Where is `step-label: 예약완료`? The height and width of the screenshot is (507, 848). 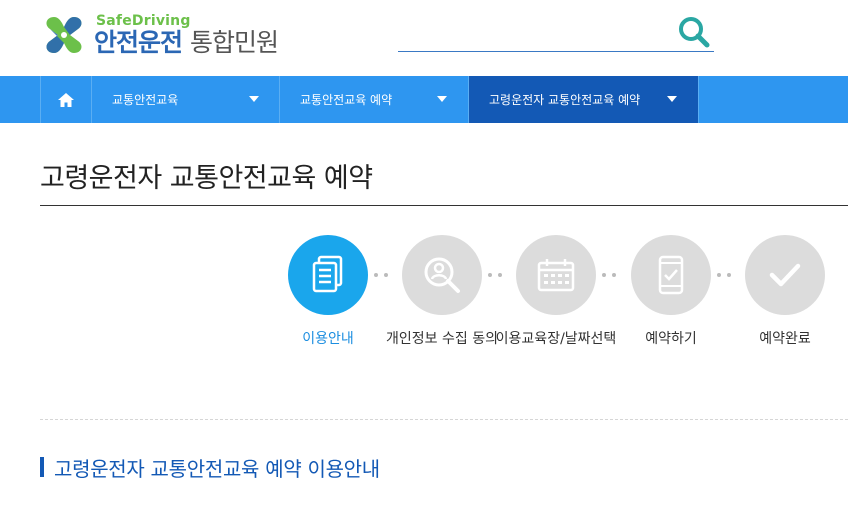 step-label: 예약완료 is located at coordinates (785, 339).